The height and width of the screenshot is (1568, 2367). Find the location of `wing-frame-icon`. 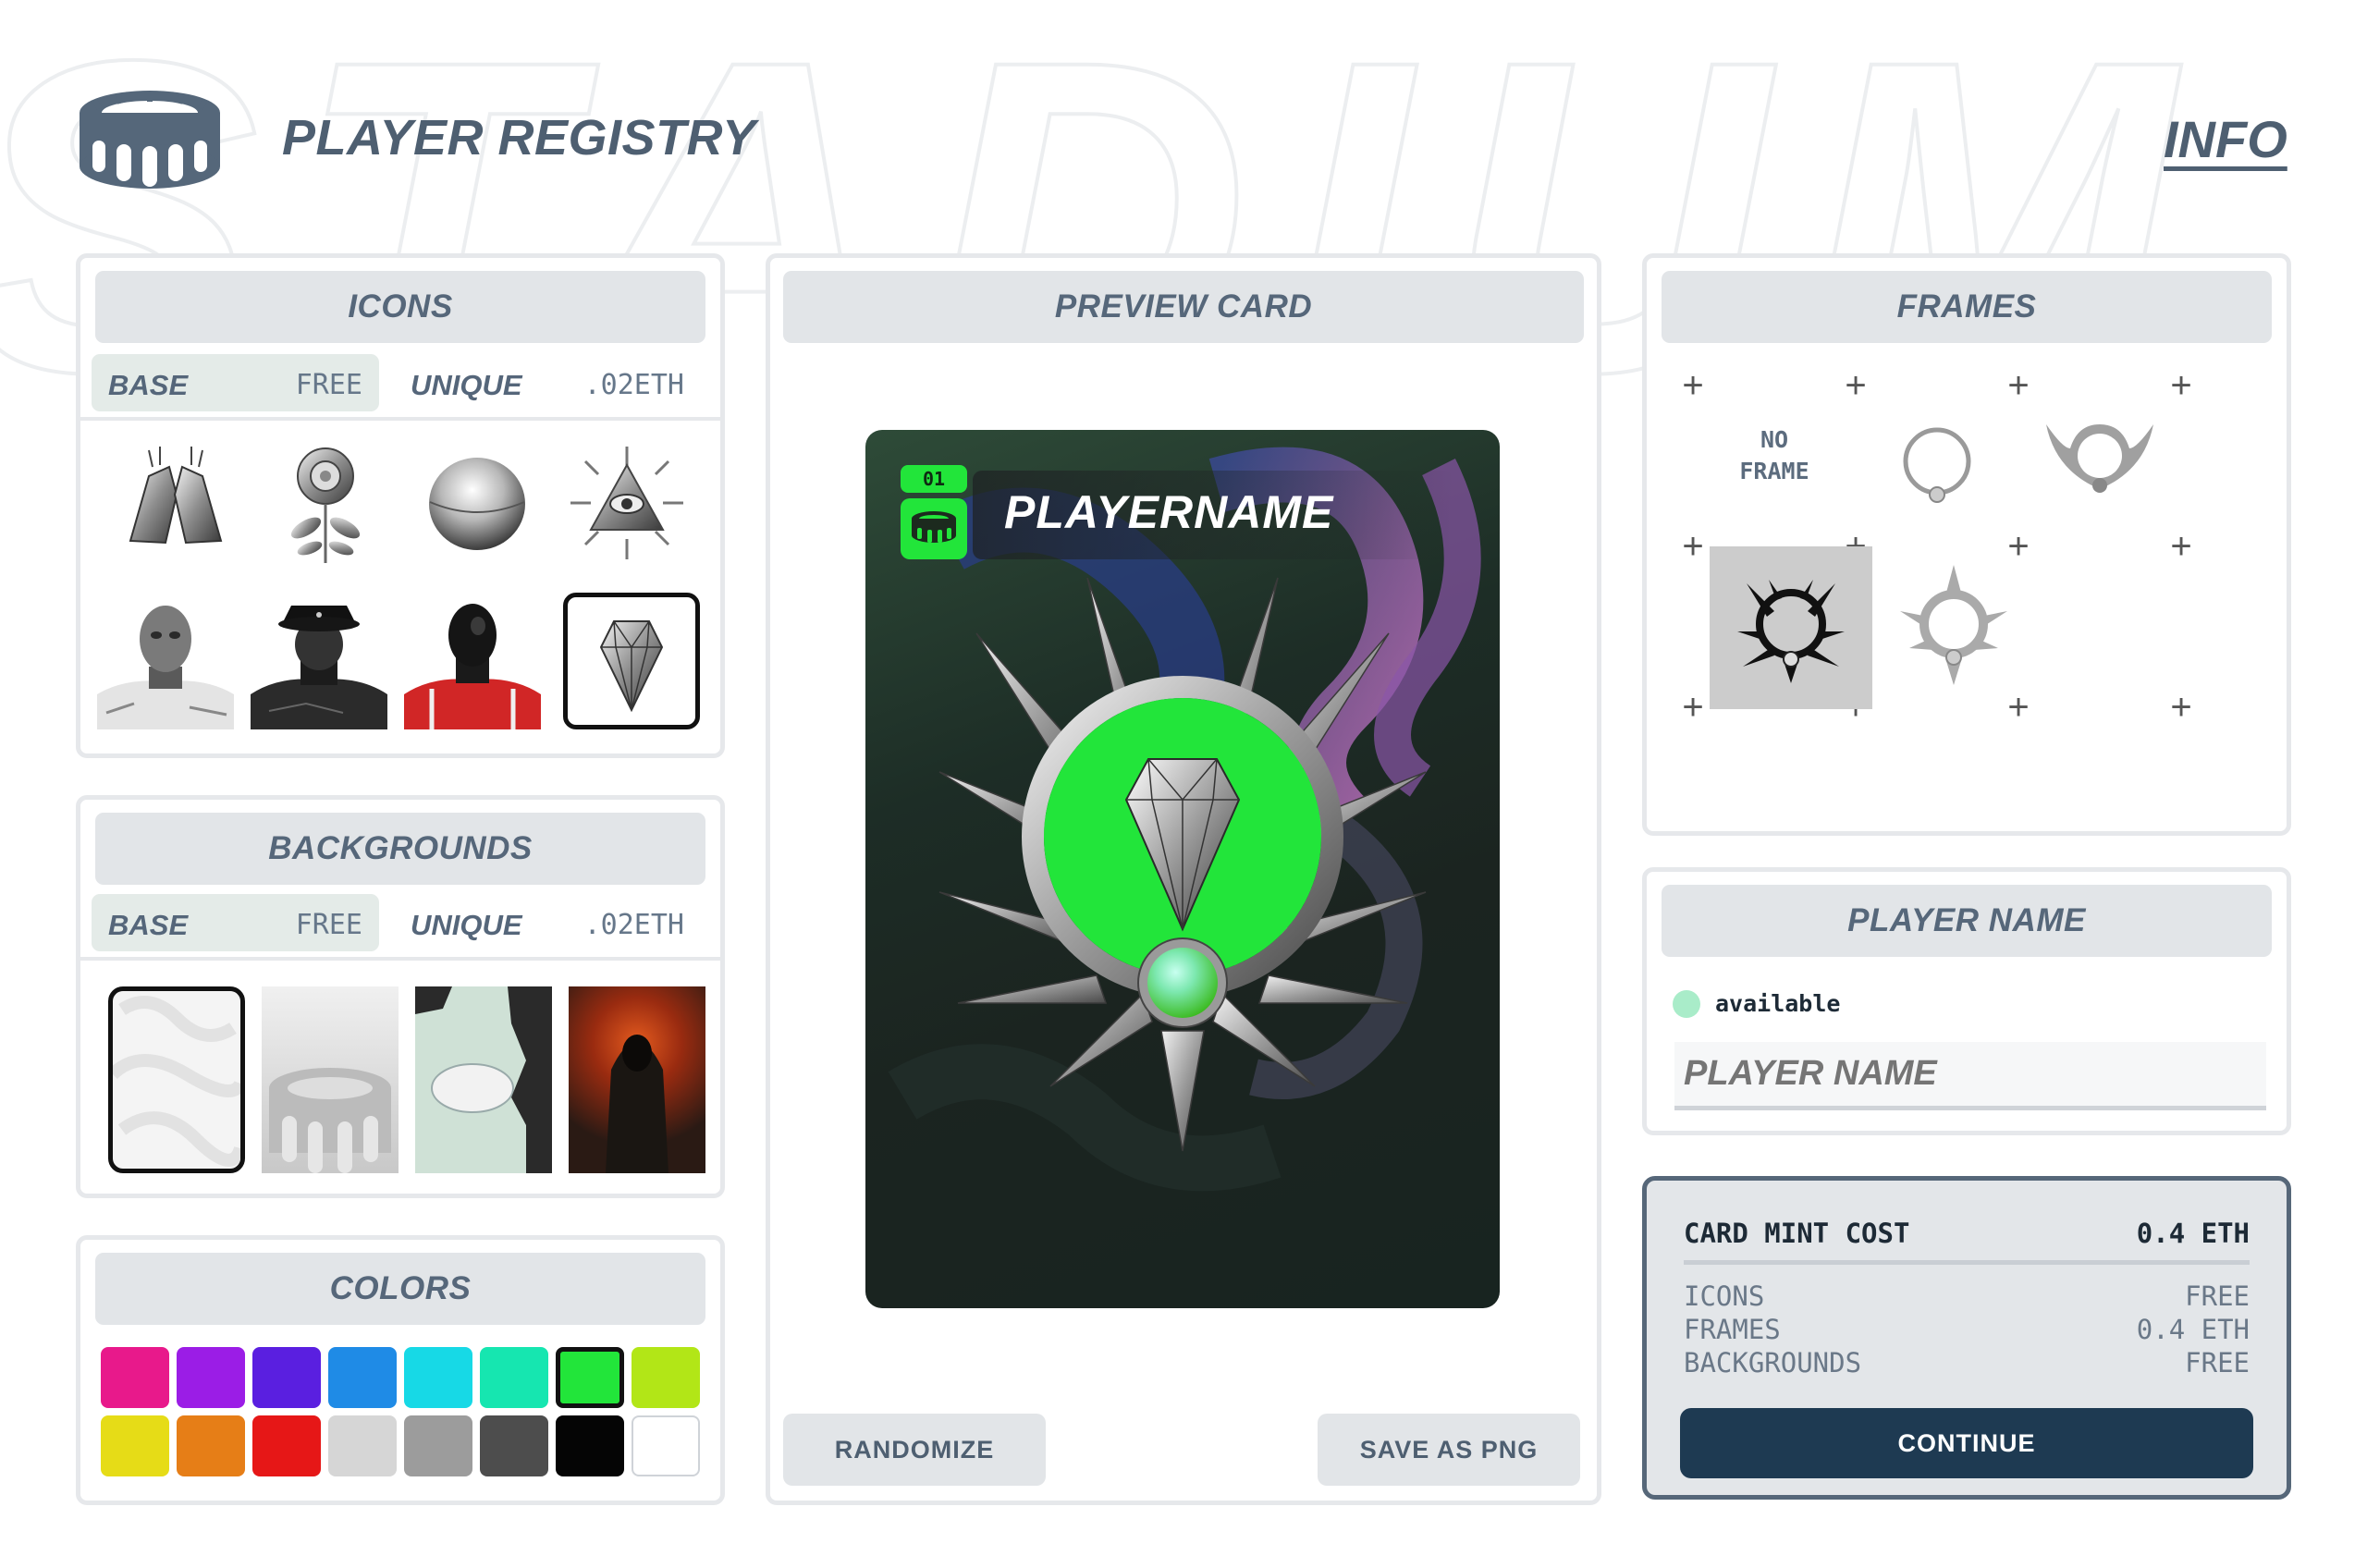

wing-frame-icon is located at coordinates (2099, 458).